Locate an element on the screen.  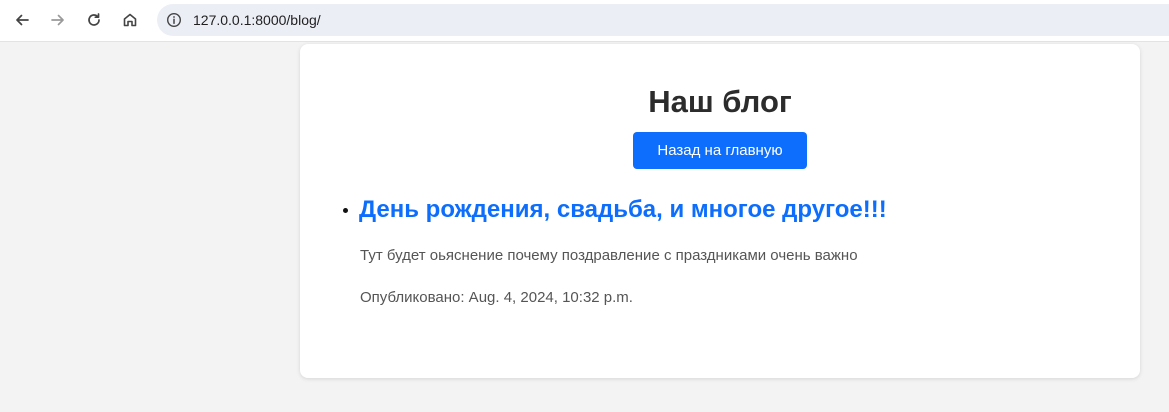
reload-button is located at coordinates (94, 20).